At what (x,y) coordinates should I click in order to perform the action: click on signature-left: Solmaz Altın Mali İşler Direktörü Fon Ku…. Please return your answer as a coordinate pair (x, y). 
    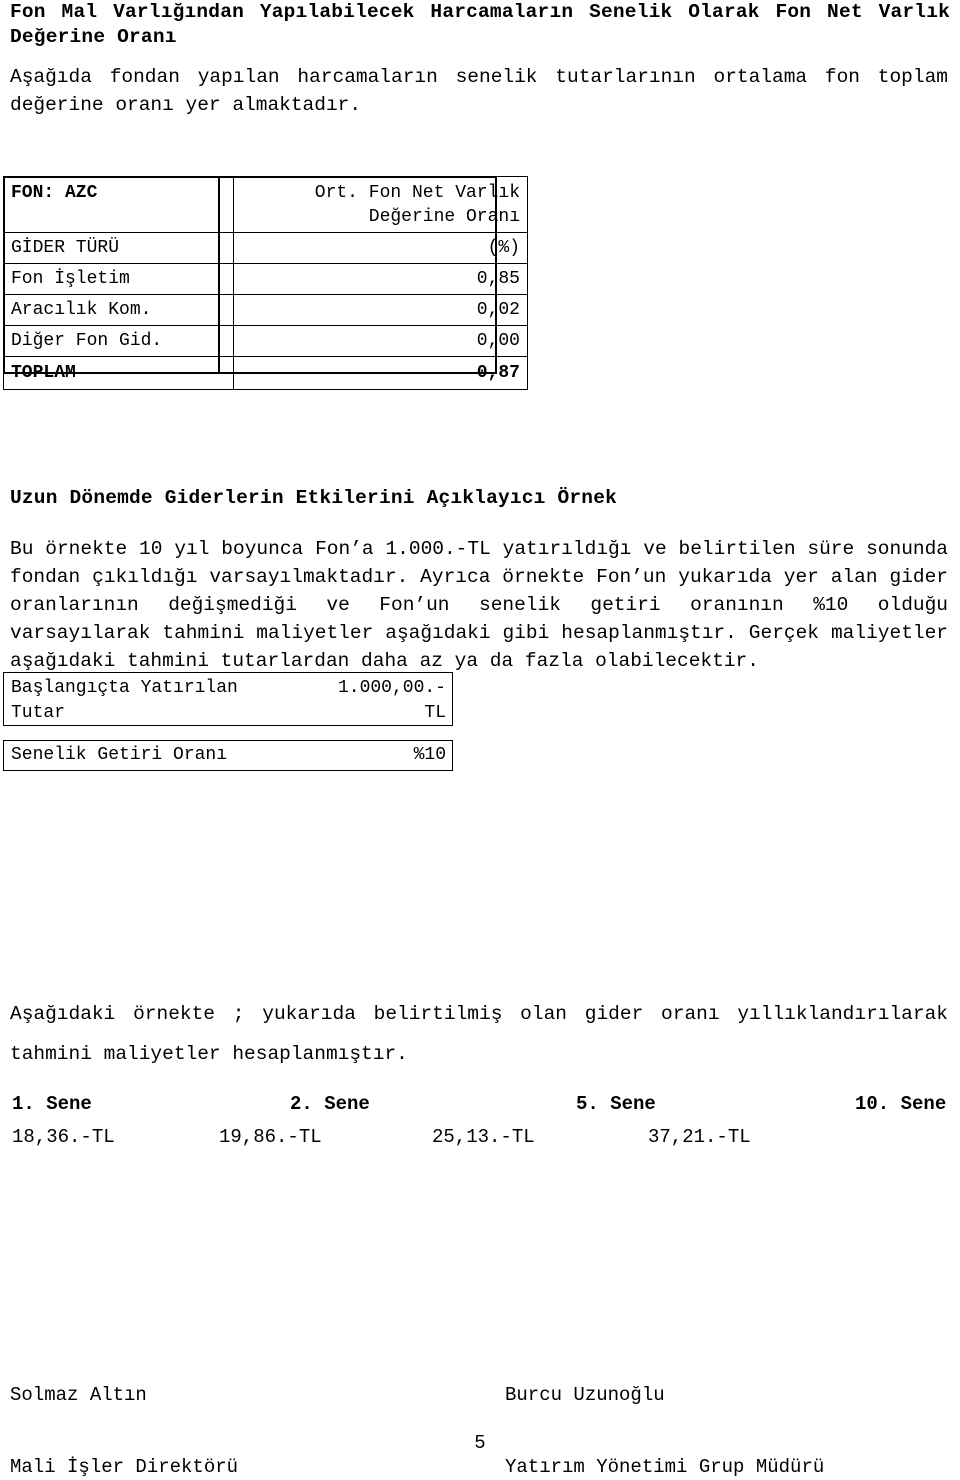
    Looking at the image, I should click on (124, 1407).